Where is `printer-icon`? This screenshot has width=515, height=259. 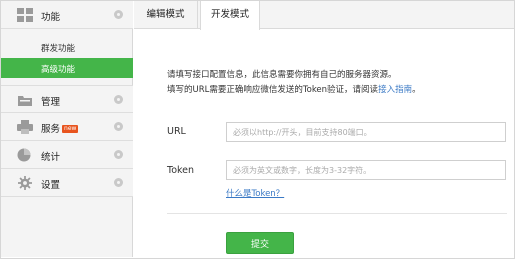
printer-icon is located at coordinates (25, 127).